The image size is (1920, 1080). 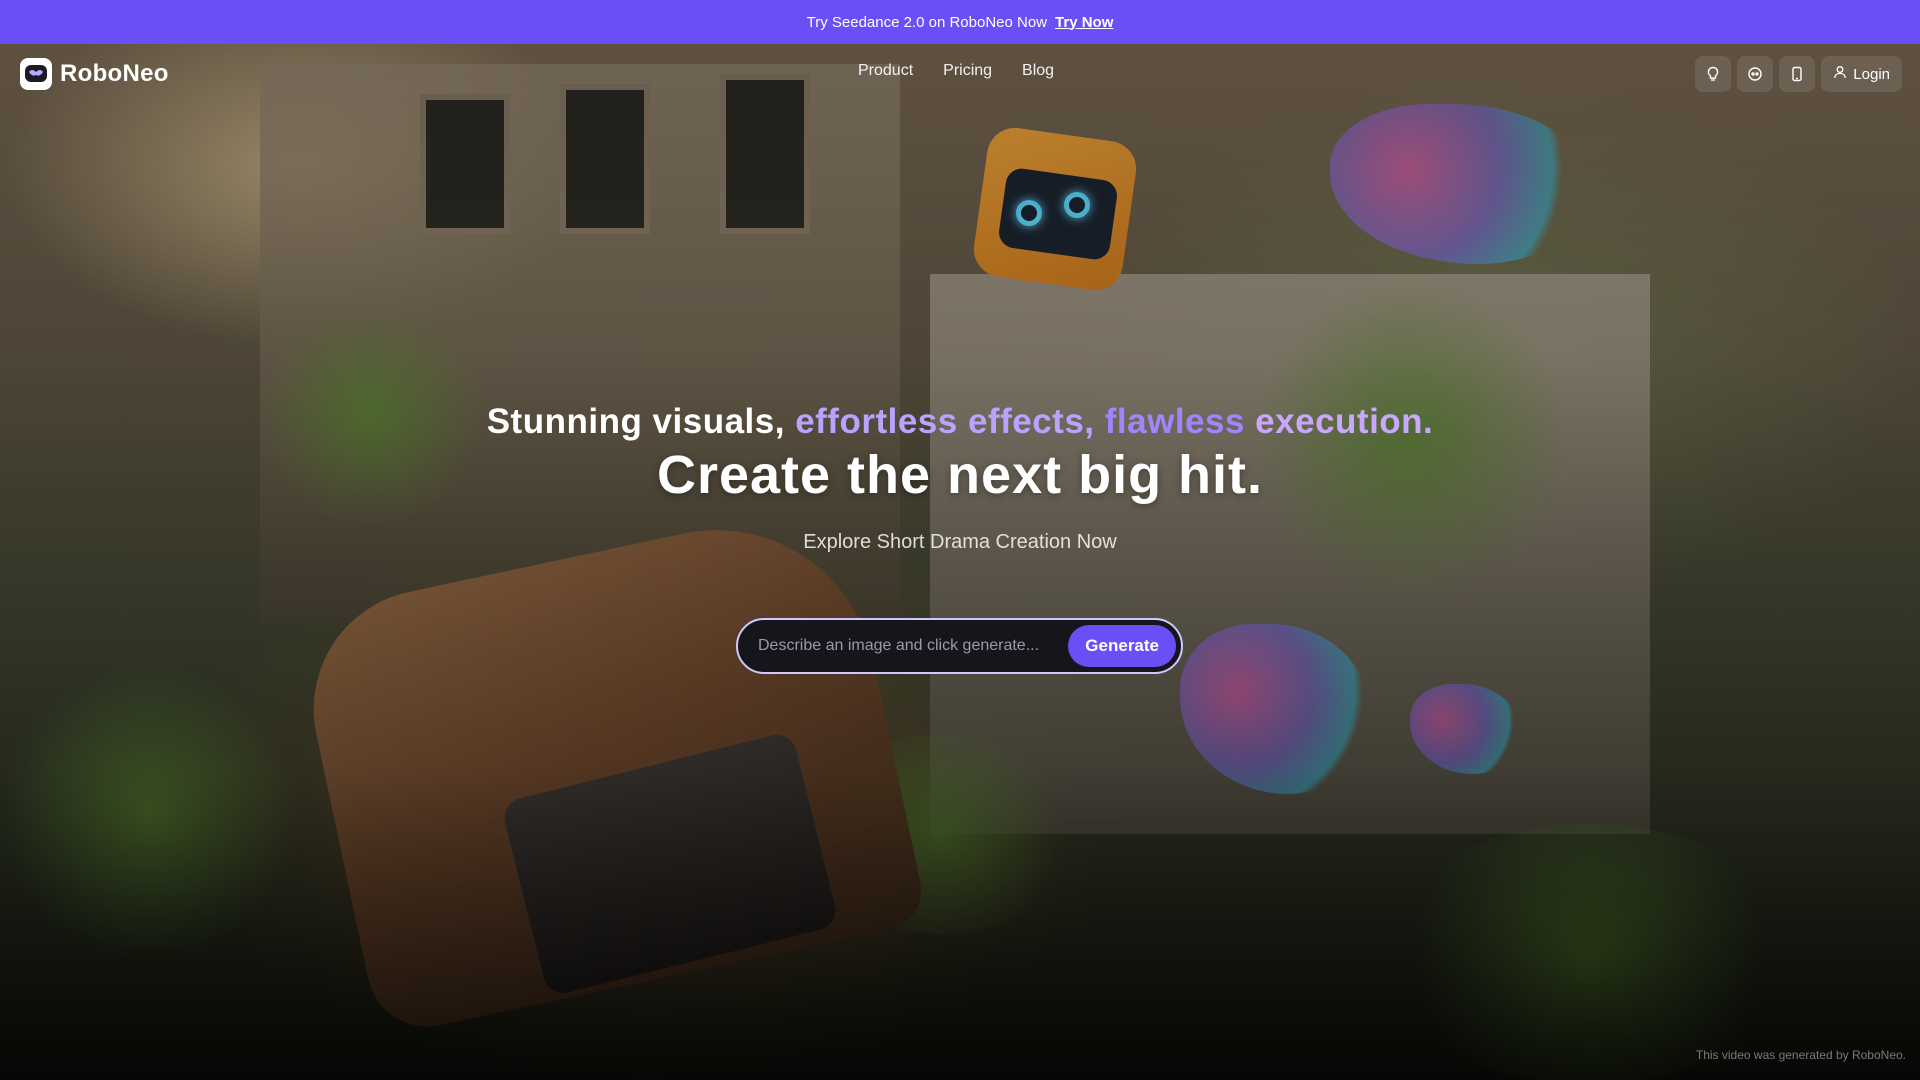 I want to click on login-button: Login, so click(x=1861, y=74).